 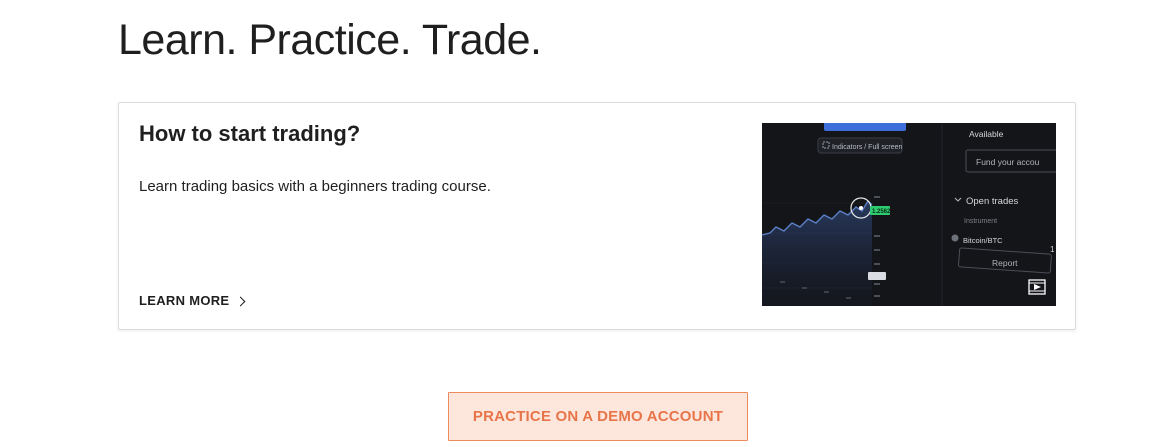 I want to click on indicators-label: Indicators / Full screen, so click(x=867, y=147).